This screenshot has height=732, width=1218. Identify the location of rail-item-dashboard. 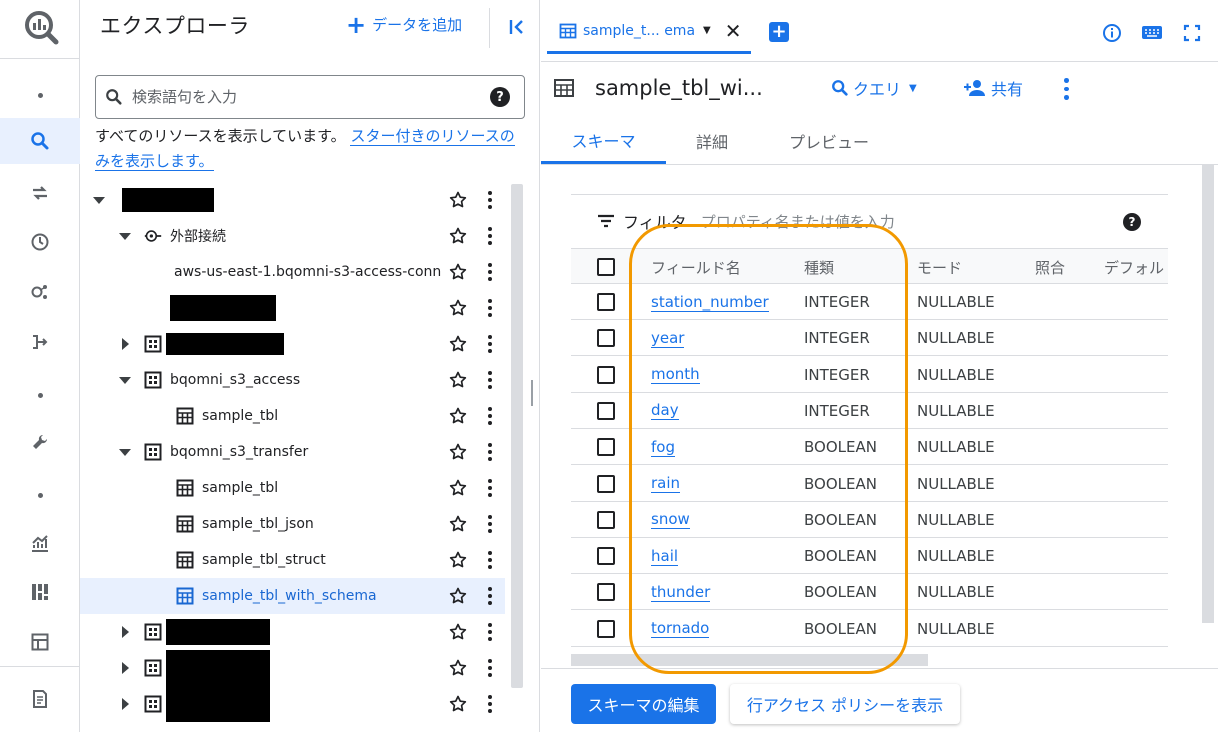
(40, 592).